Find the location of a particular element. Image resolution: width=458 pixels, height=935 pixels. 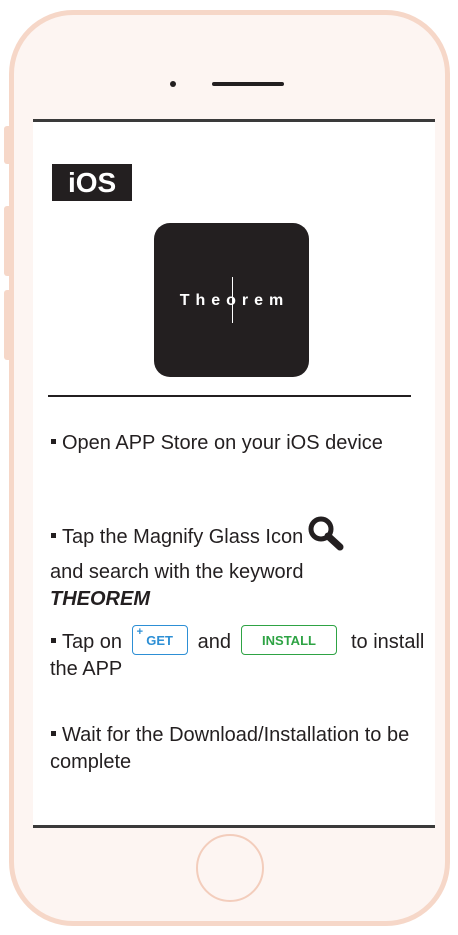

instruction-step-1: Open APP Store on your iOS device is located at coordinates (242, 443).